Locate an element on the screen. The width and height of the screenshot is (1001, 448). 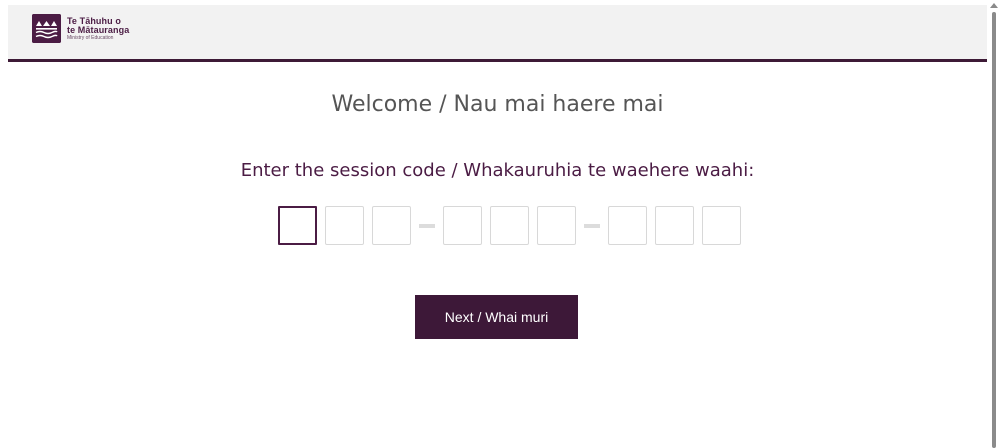
ministry-logo-icon is located at coordinates (46, 28).